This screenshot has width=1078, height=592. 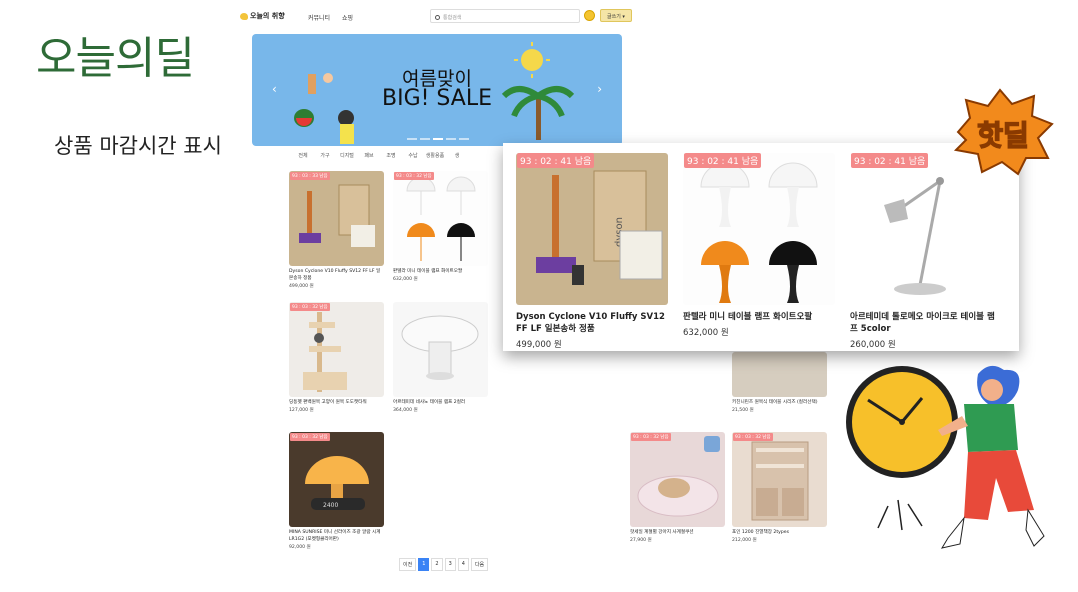 What do you see at coordinates (336, 218) in the screenshot?
I see `product-image: 93 : 03 : 33 남음` at bounding box center [336, 218].